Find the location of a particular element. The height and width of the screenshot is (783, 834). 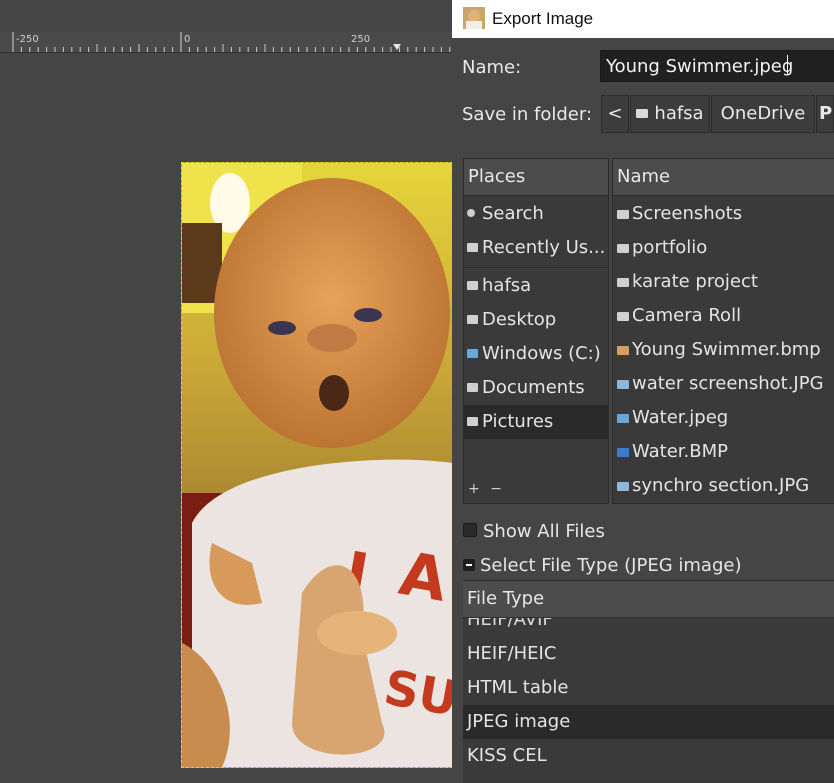

files-name-column-header: Name is located at coordinates (723, 177).